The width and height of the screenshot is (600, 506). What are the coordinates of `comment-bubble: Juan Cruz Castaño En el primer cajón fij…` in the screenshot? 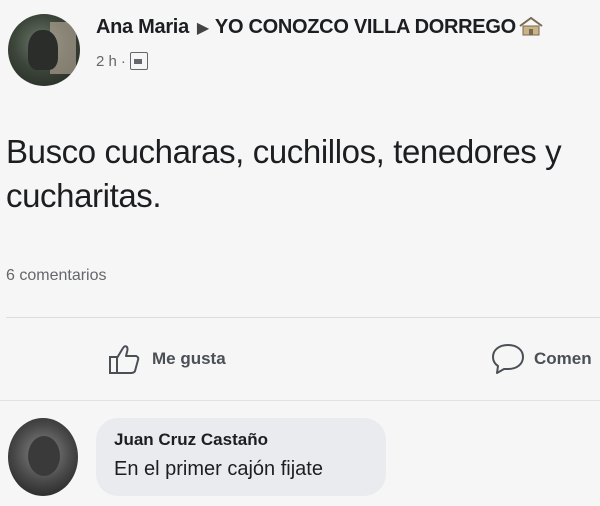 It's located at (241, 457).